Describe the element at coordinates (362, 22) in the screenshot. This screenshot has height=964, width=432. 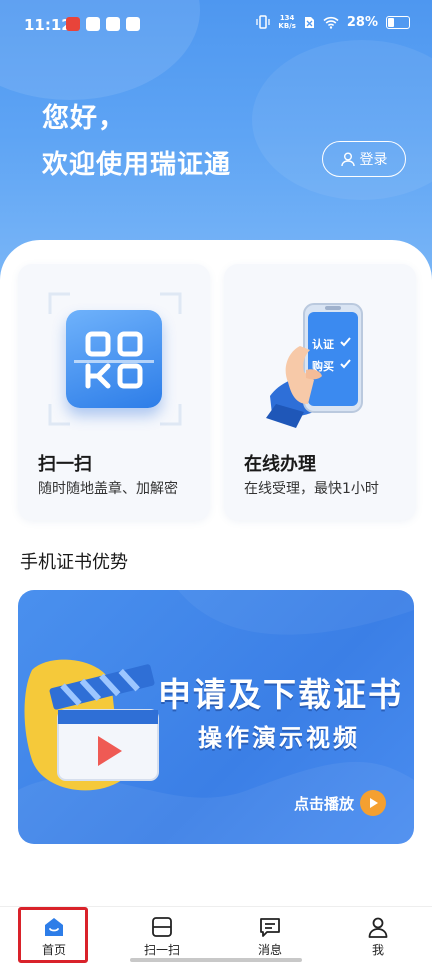
I see `battery-percent: 28%` at that location.